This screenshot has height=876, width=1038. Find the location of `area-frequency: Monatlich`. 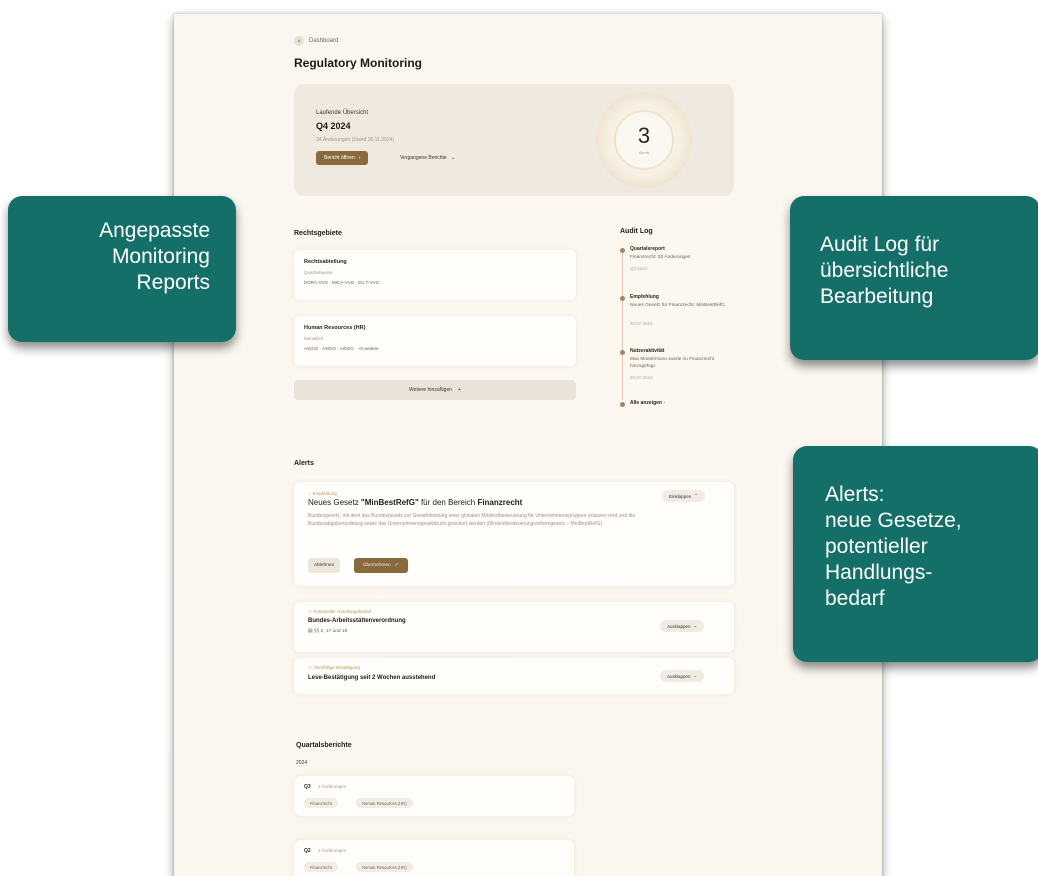

area-frequency: Monatlich is located at coordinates (314, 338).